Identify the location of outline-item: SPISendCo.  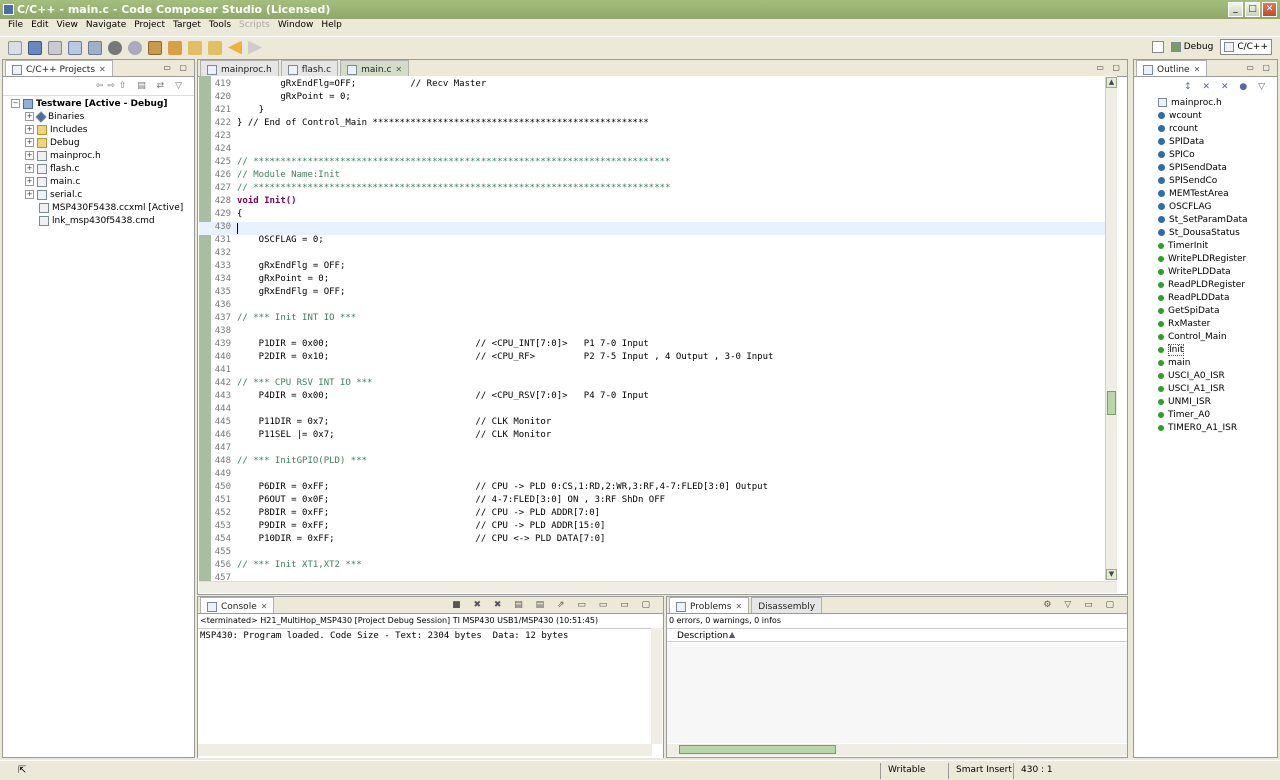
(1187, 180).